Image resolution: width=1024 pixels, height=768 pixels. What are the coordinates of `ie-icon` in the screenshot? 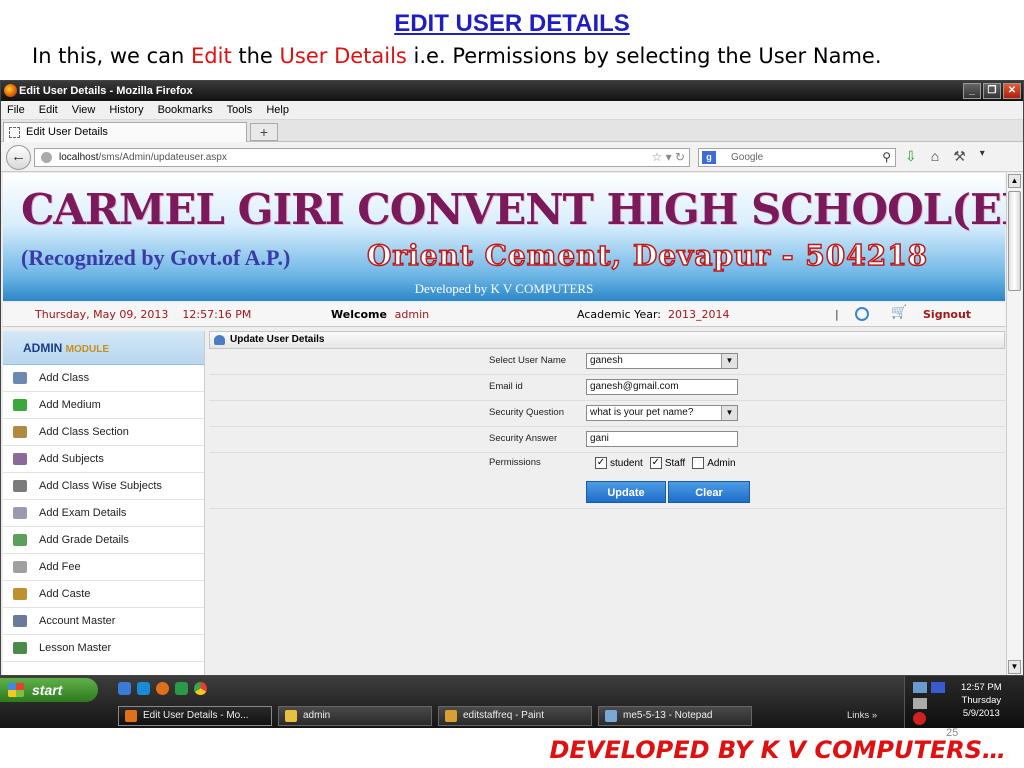 It's located at (143, 688).